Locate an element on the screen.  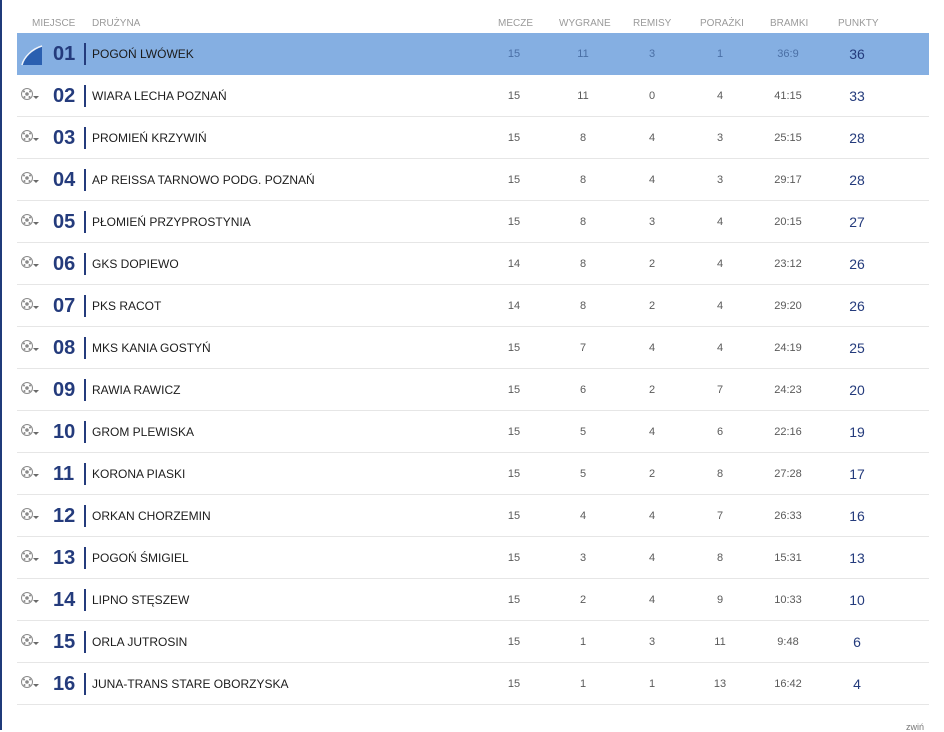
points: 27 is located at coordinates (857, 222).